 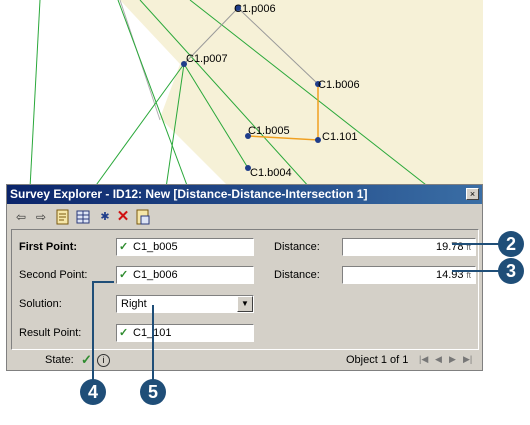 What do you see at coordinates (477, 244) in the screenshot?
I see `callout-2-leader` at bounding box center [477, 244].